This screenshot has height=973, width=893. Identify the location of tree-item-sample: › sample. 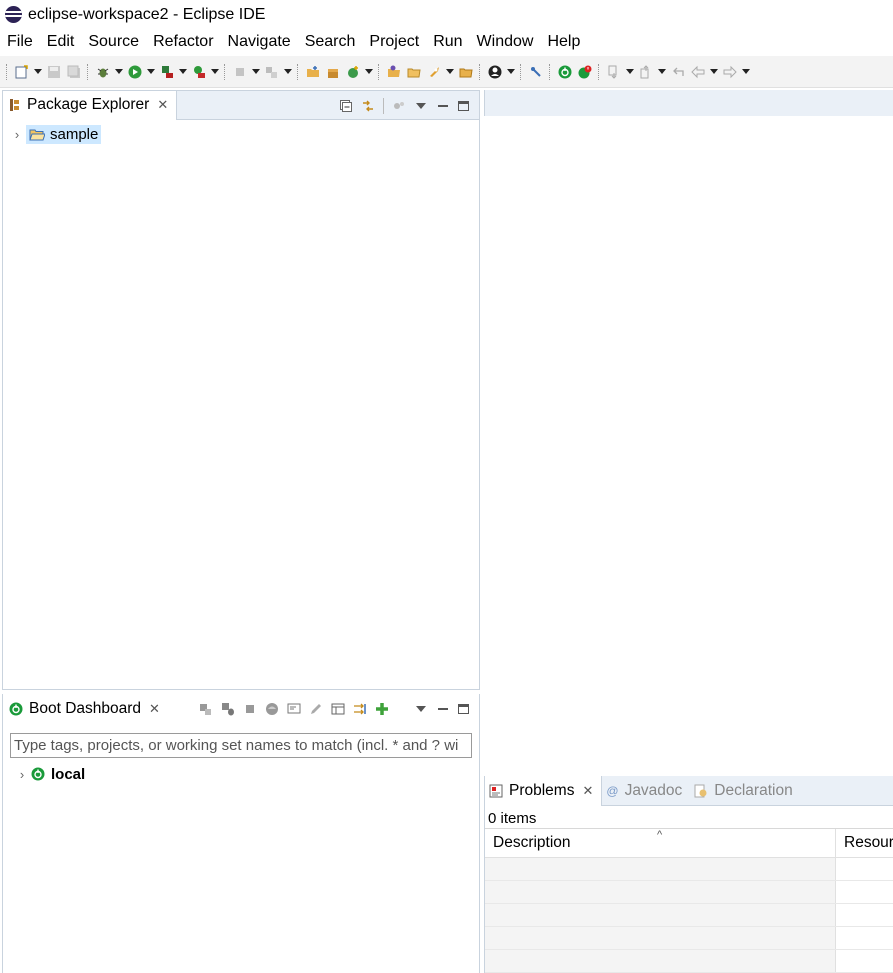
(241, 134).